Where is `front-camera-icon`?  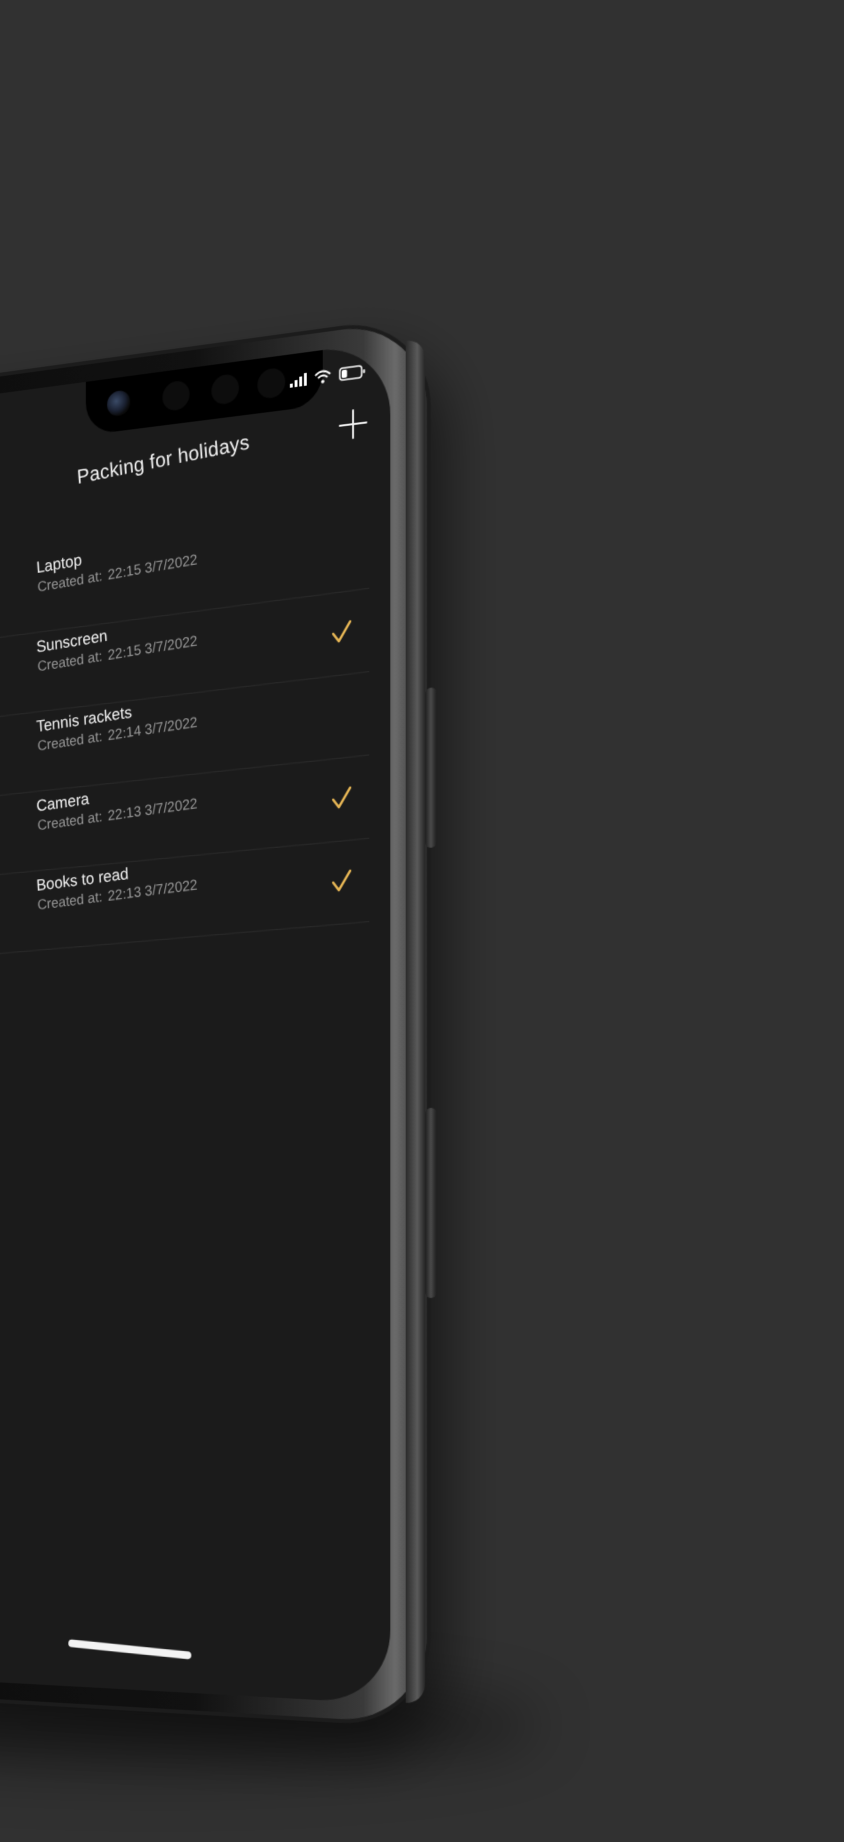 front-camera-icon is located at coordinates (119, 403).